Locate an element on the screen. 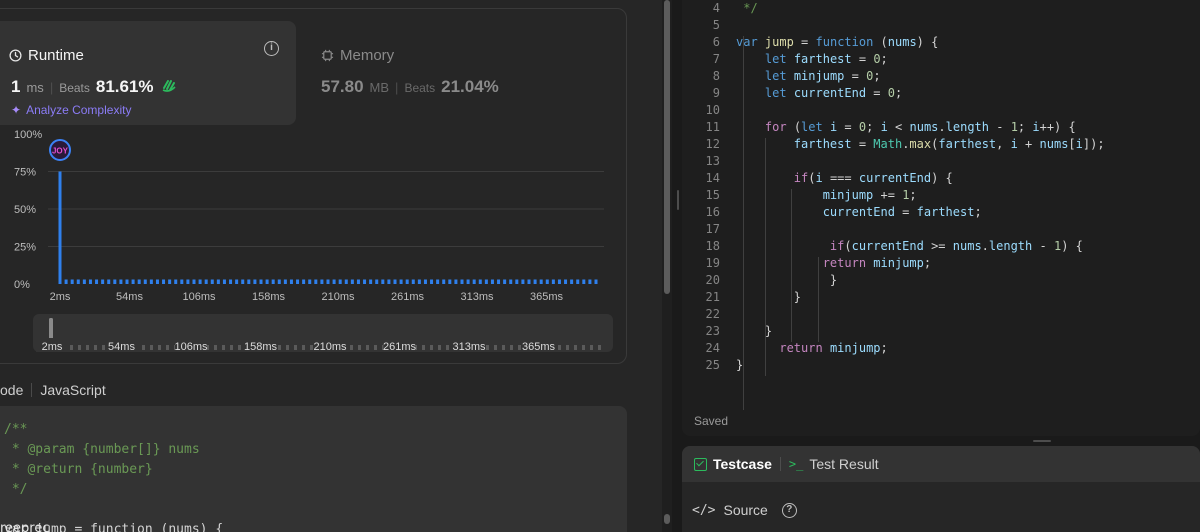 Image resolution: width=1200 pixels, height=532 pixels. line-code: var jump = function (nums) { is located at coordinates (837, 42).